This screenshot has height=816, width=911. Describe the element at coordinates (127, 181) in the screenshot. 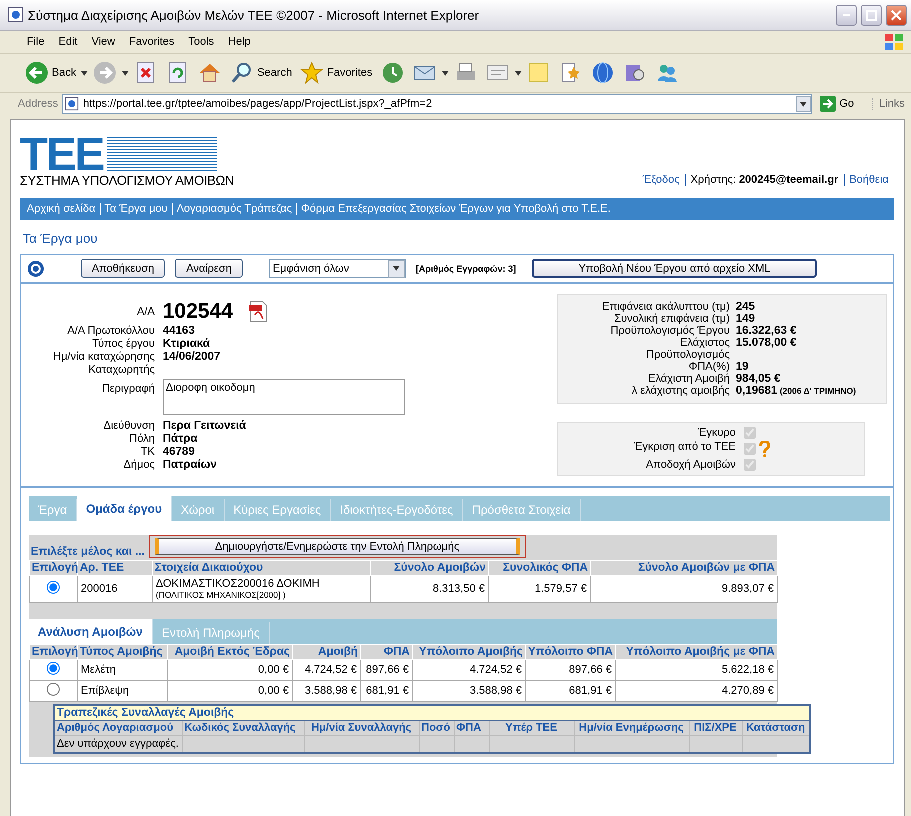

I see `logo-subtitle: ΣΥΣΤΗΜΑ ΥΠΟΛΟΓΙΣΜΟΥ ΑΜΟΙΒΩΝ` at that location.